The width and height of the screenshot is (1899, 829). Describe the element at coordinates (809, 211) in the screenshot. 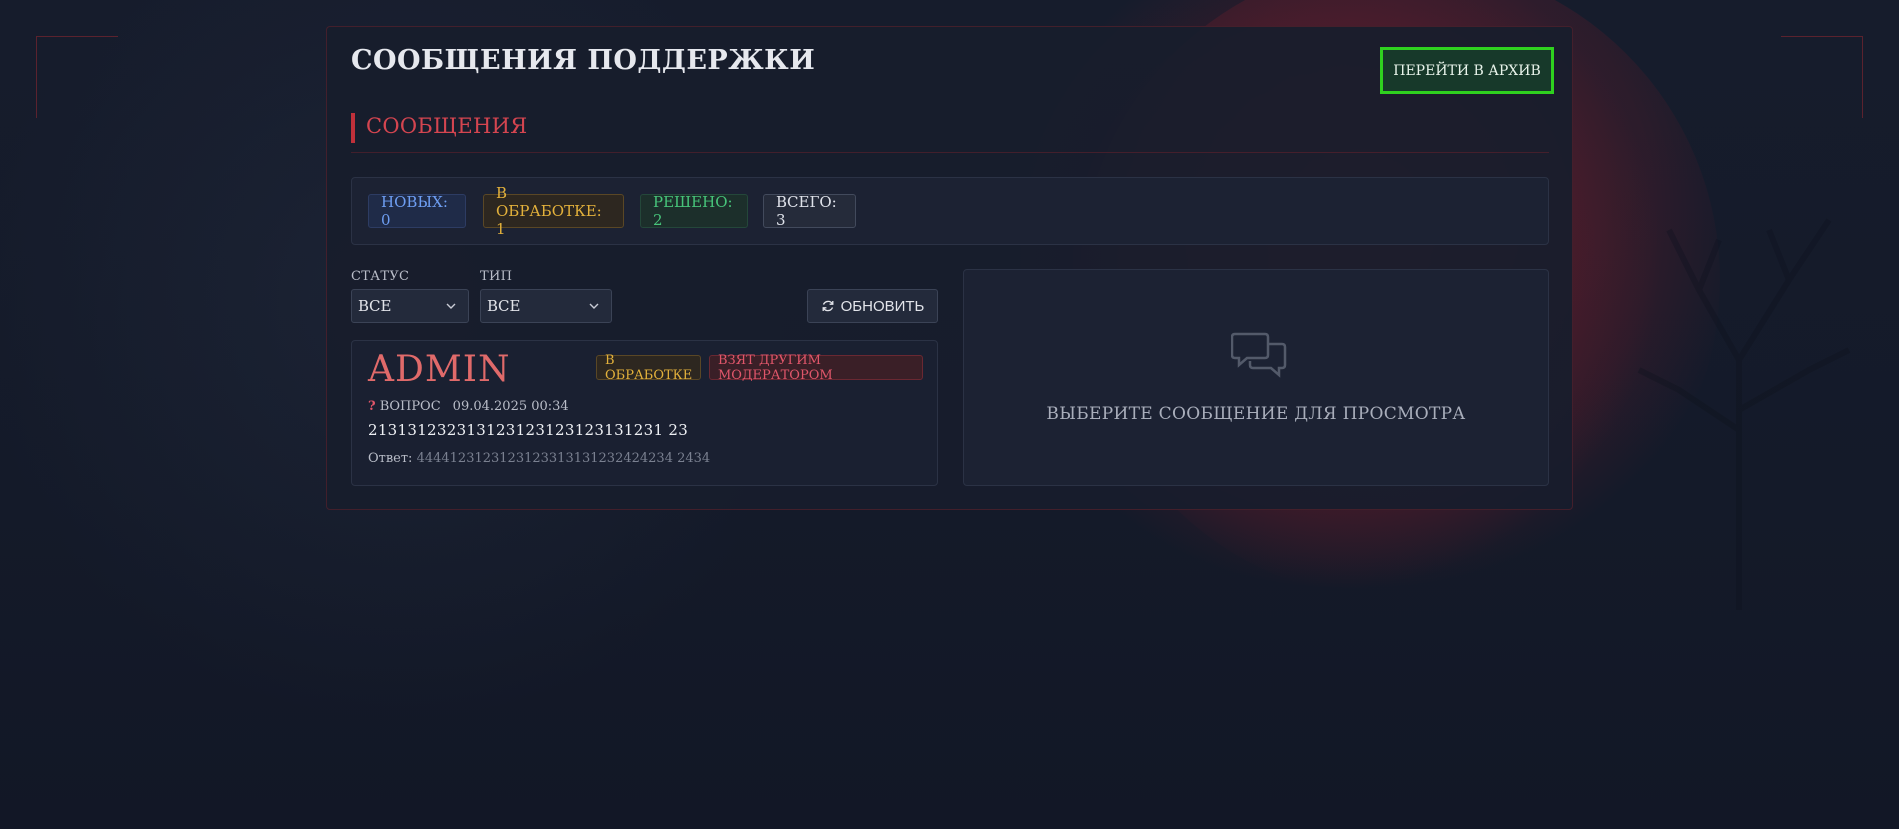

I see `stat-total-badge: ВСЕГО: 3` at that location.